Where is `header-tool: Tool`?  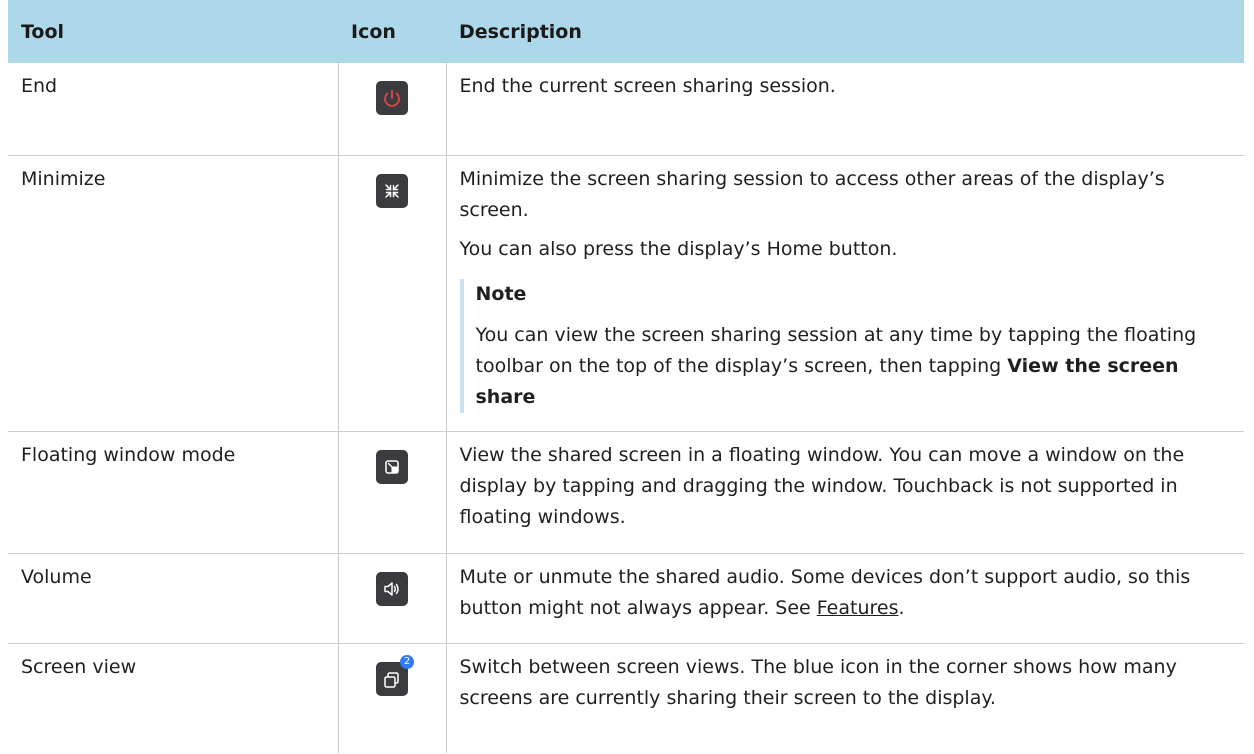 header-tool: Tool is located at coordinates (43, 31).